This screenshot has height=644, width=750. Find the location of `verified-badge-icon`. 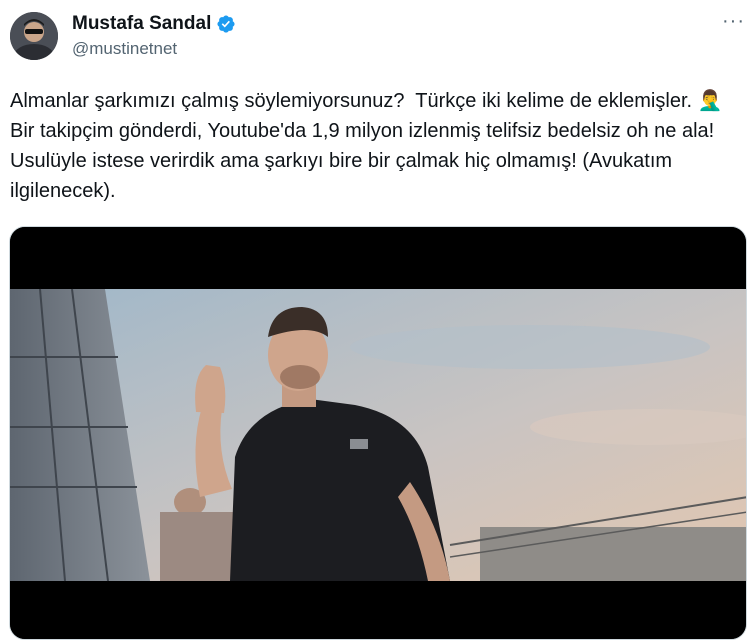

verified-badge-icon is located at coordinates (226, 24).